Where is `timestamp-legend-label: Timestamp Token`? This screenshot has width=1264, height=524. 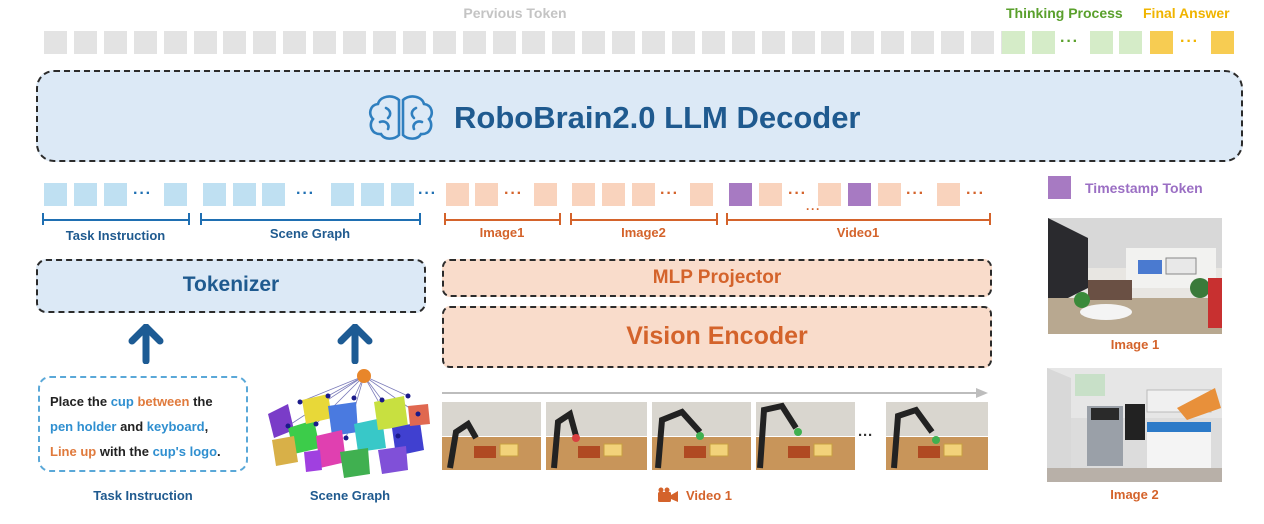
timestamp-legend-label: Timestamp Token is located at coordinates (1144, 188).